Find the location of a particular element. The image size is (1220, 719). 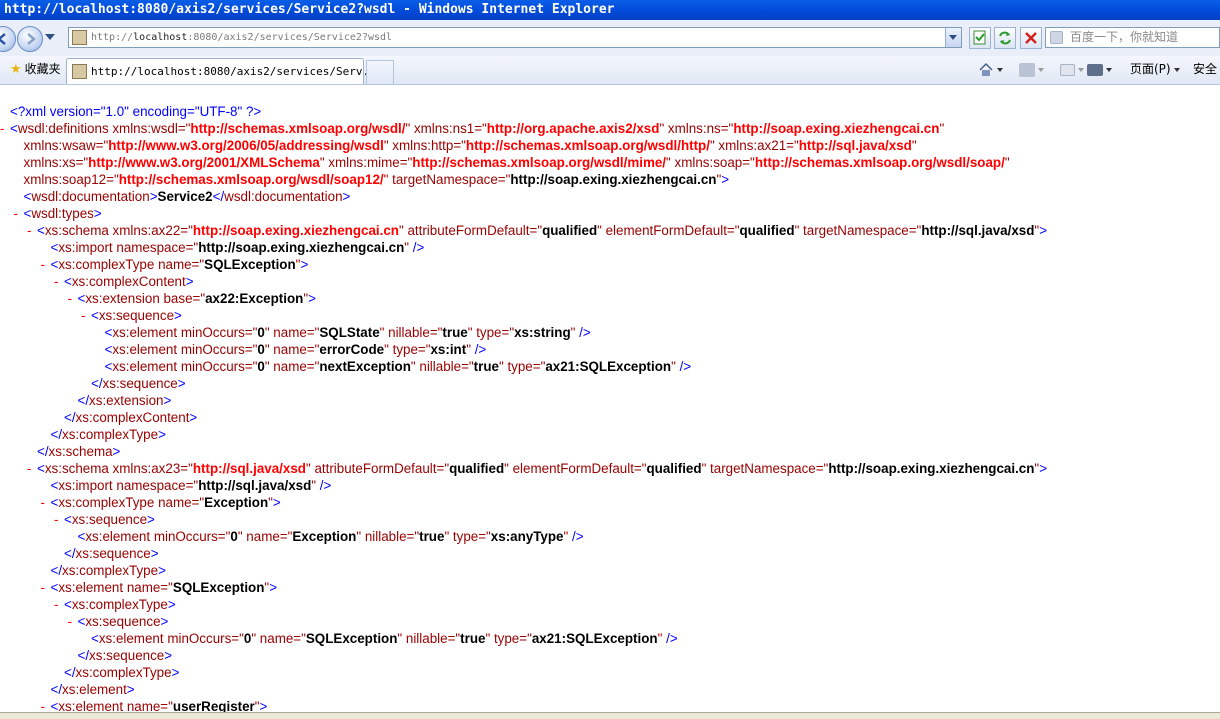

safety-menu: 安全 is located at coordinates (1205, 69).